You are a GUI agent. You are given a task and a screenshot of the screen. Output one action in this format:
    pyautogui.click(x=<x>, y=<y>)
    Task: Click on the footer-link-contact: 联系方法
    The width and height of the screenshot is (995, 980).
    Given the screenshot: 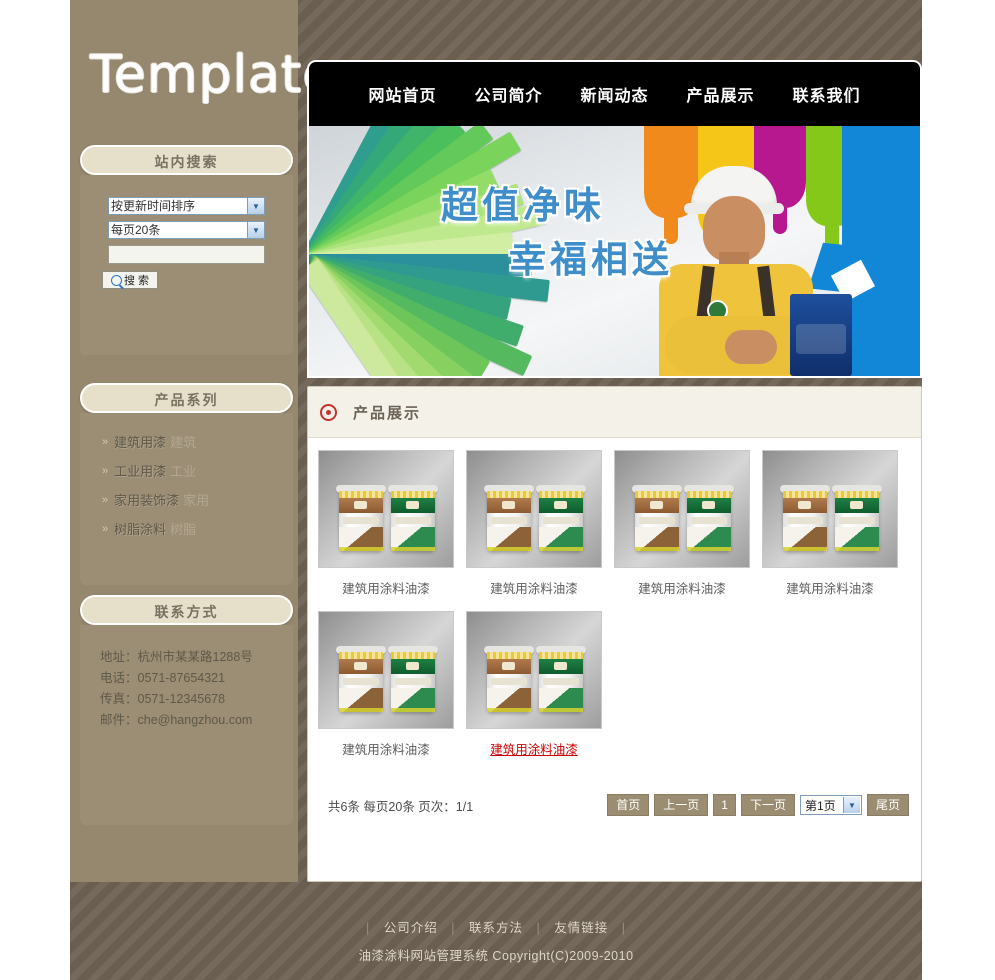 What is the action you would take?
    pyautogui.click(x=496, y=928)
    